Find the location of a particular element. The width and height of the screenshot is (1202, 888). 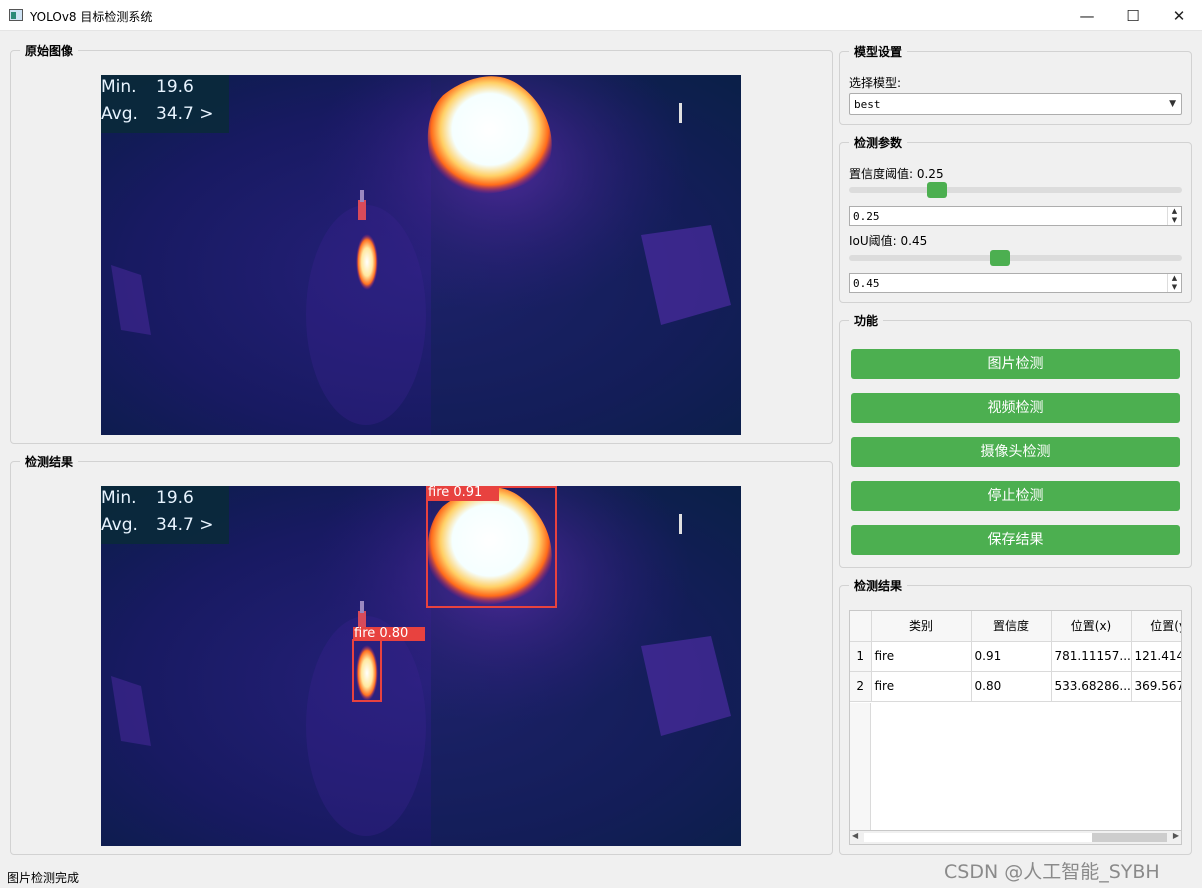

model-settings-title: 模型设置 is located at coordinates (878, 51).